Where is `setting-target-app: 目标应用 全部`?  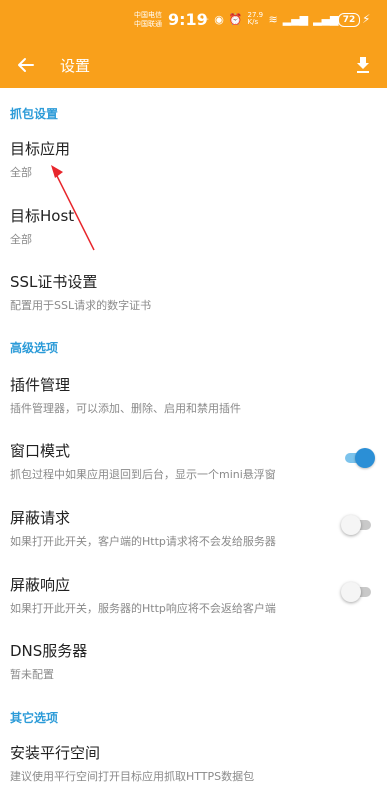 setting-target-app: 目标应用 全部 is located at coordinates (193, 166).